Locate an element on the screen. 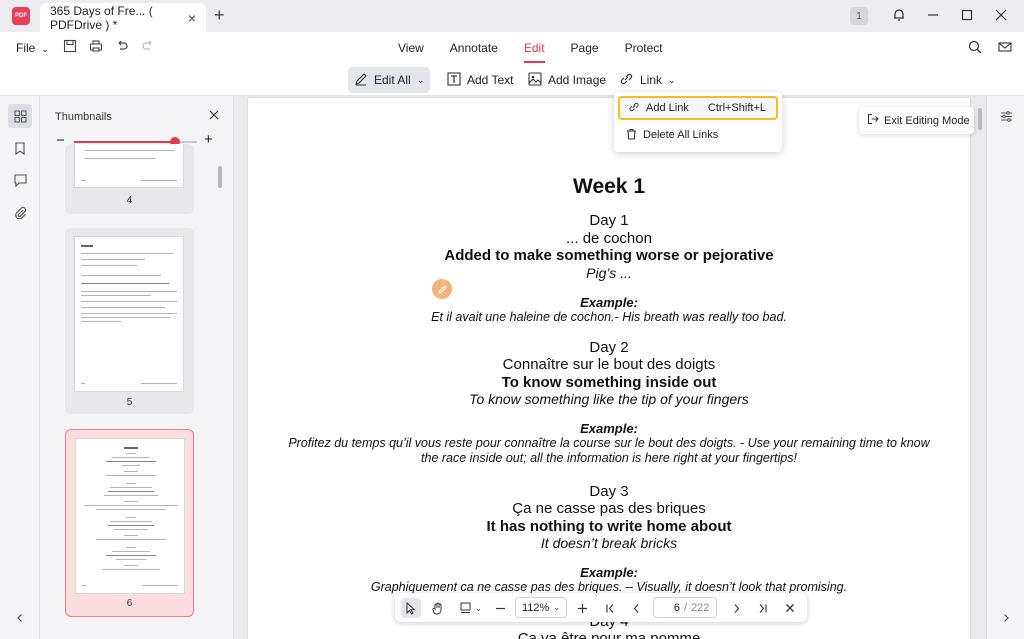  thumbnail-size-slider is located at coordinates (135, 142).